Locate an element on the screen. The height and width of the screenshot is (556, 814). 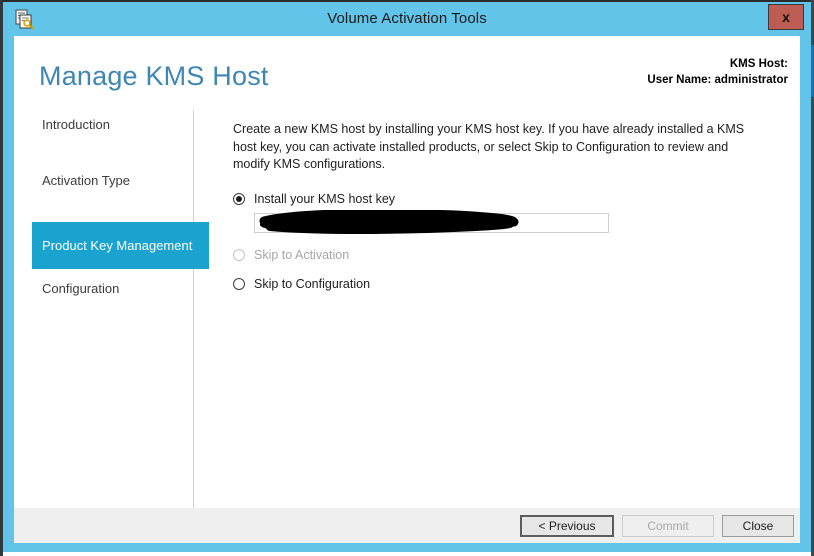
kms-host-label: KMS Host: is located at coordinates (758, 64).